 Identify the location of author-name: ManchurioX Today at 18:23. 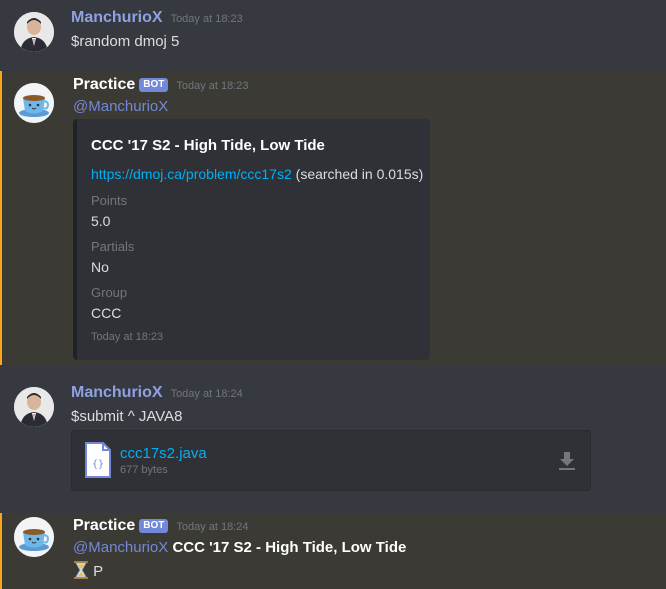
(157, 18).